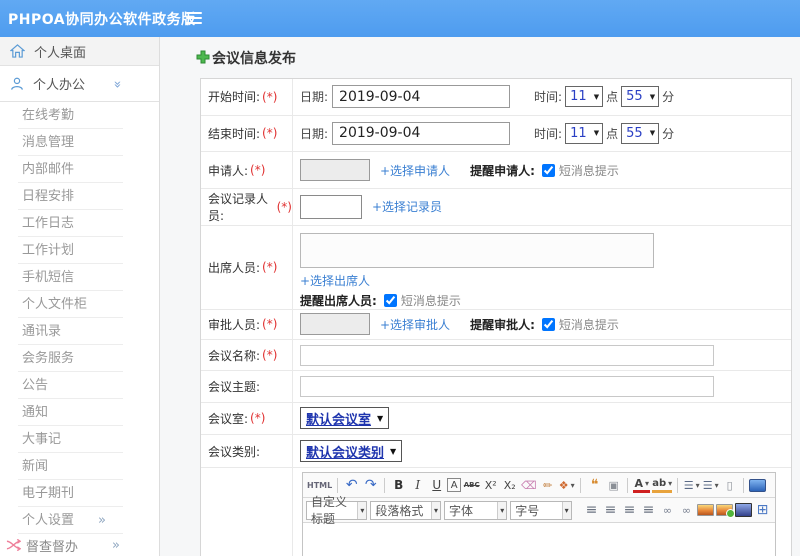 Image resolution: width=800 pixels, height=556 pixels. Describe the element at coordinates (610, 510) in the screenshot. I see `align-center-icon: ≡` at that location.